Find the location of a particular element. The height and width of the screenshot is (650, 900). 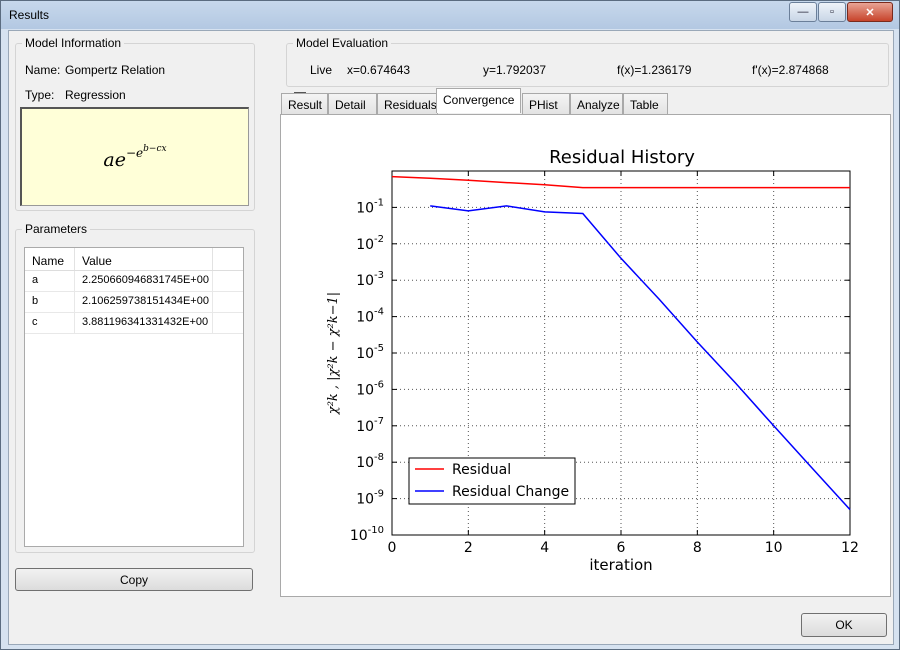

tab-convergence-active: Convergence is located at coordinates (478, 100).